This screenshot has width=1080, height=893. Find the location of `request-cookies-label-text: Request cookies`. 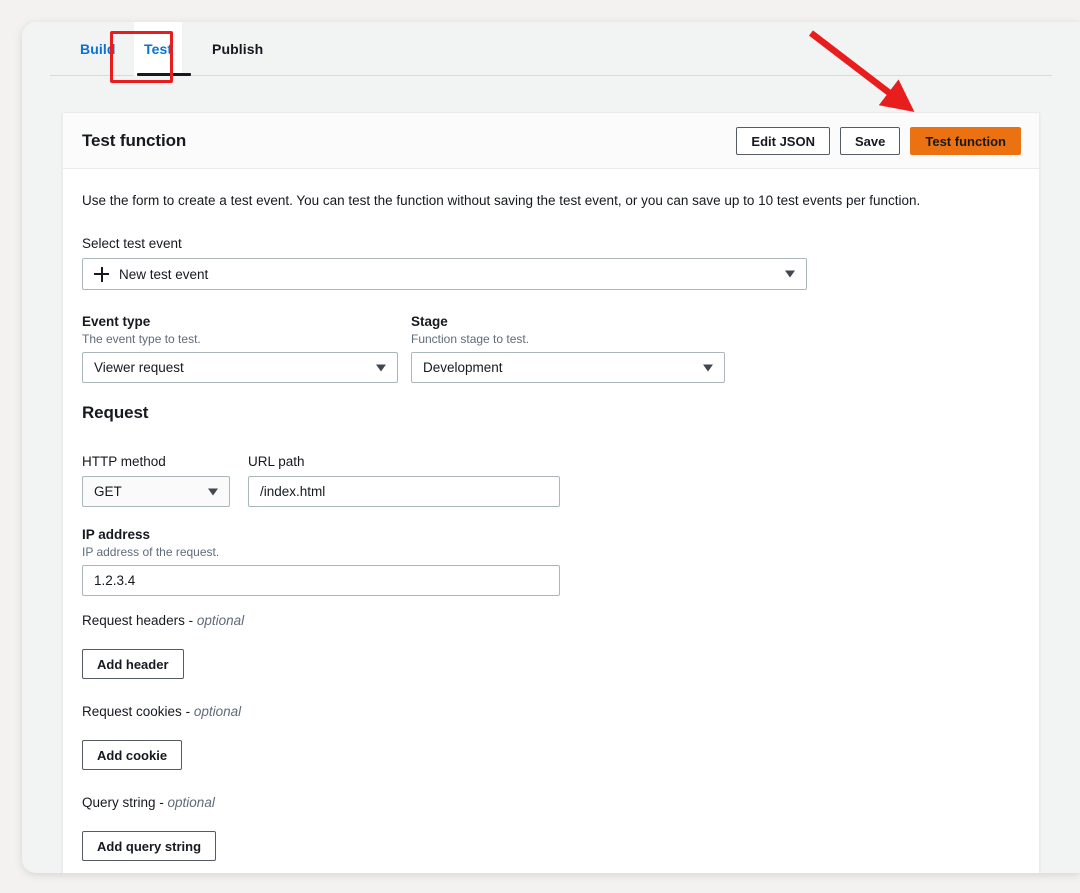

request-cookies-label-text: Request cookies is located at coordinates (132, 711).